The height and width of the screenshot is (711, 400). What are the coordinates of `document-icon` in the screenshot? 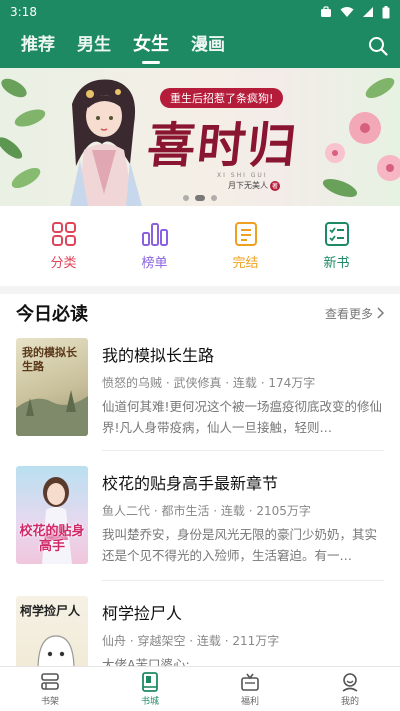 It's located at (245, 234).